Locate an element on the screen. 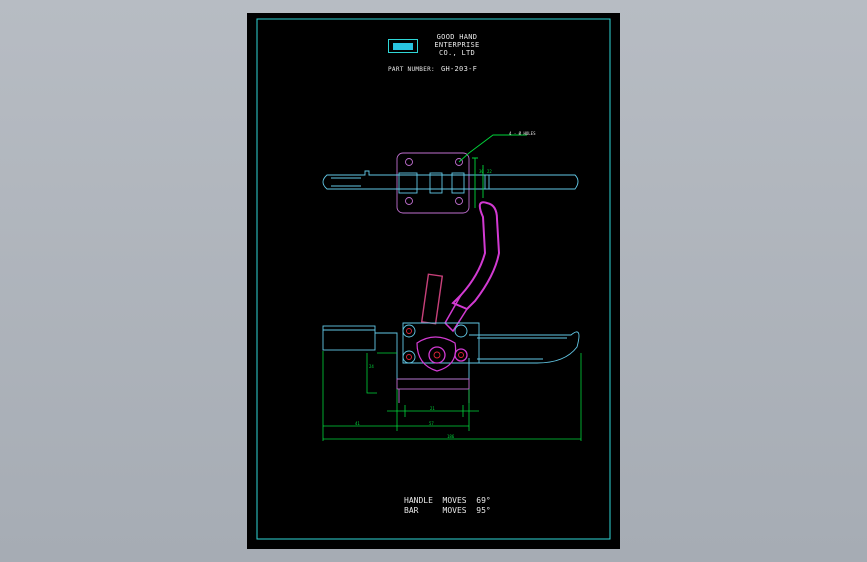 The height and width of the screenshot is (562, 867). company-name-line-1: GOOD HAND is located at coordinates (457, 37).